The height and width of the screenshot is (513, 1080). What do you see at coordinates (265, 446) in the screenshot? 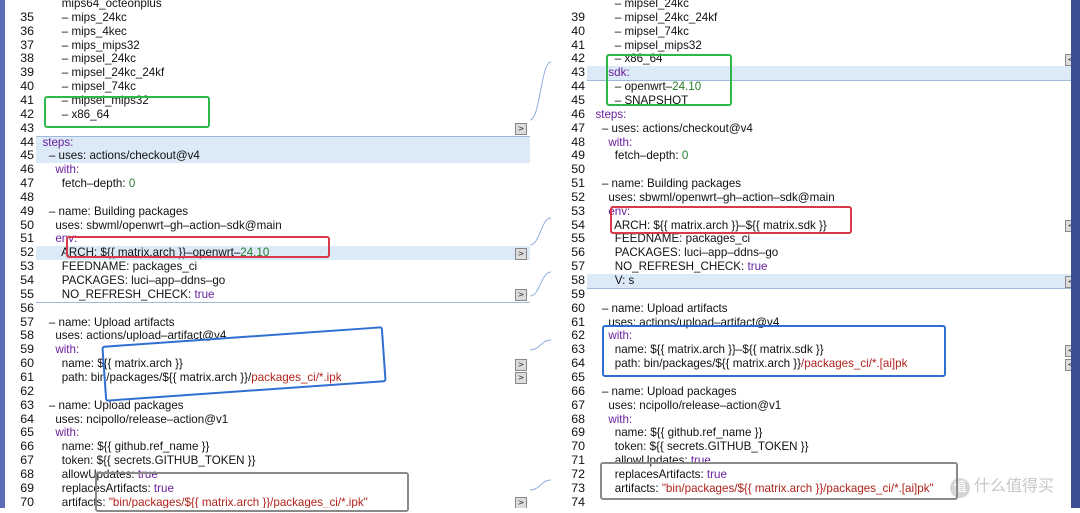
I see `code-line: 66 name: ${{ github.ref_name }}` at bounding box center [265, 446].